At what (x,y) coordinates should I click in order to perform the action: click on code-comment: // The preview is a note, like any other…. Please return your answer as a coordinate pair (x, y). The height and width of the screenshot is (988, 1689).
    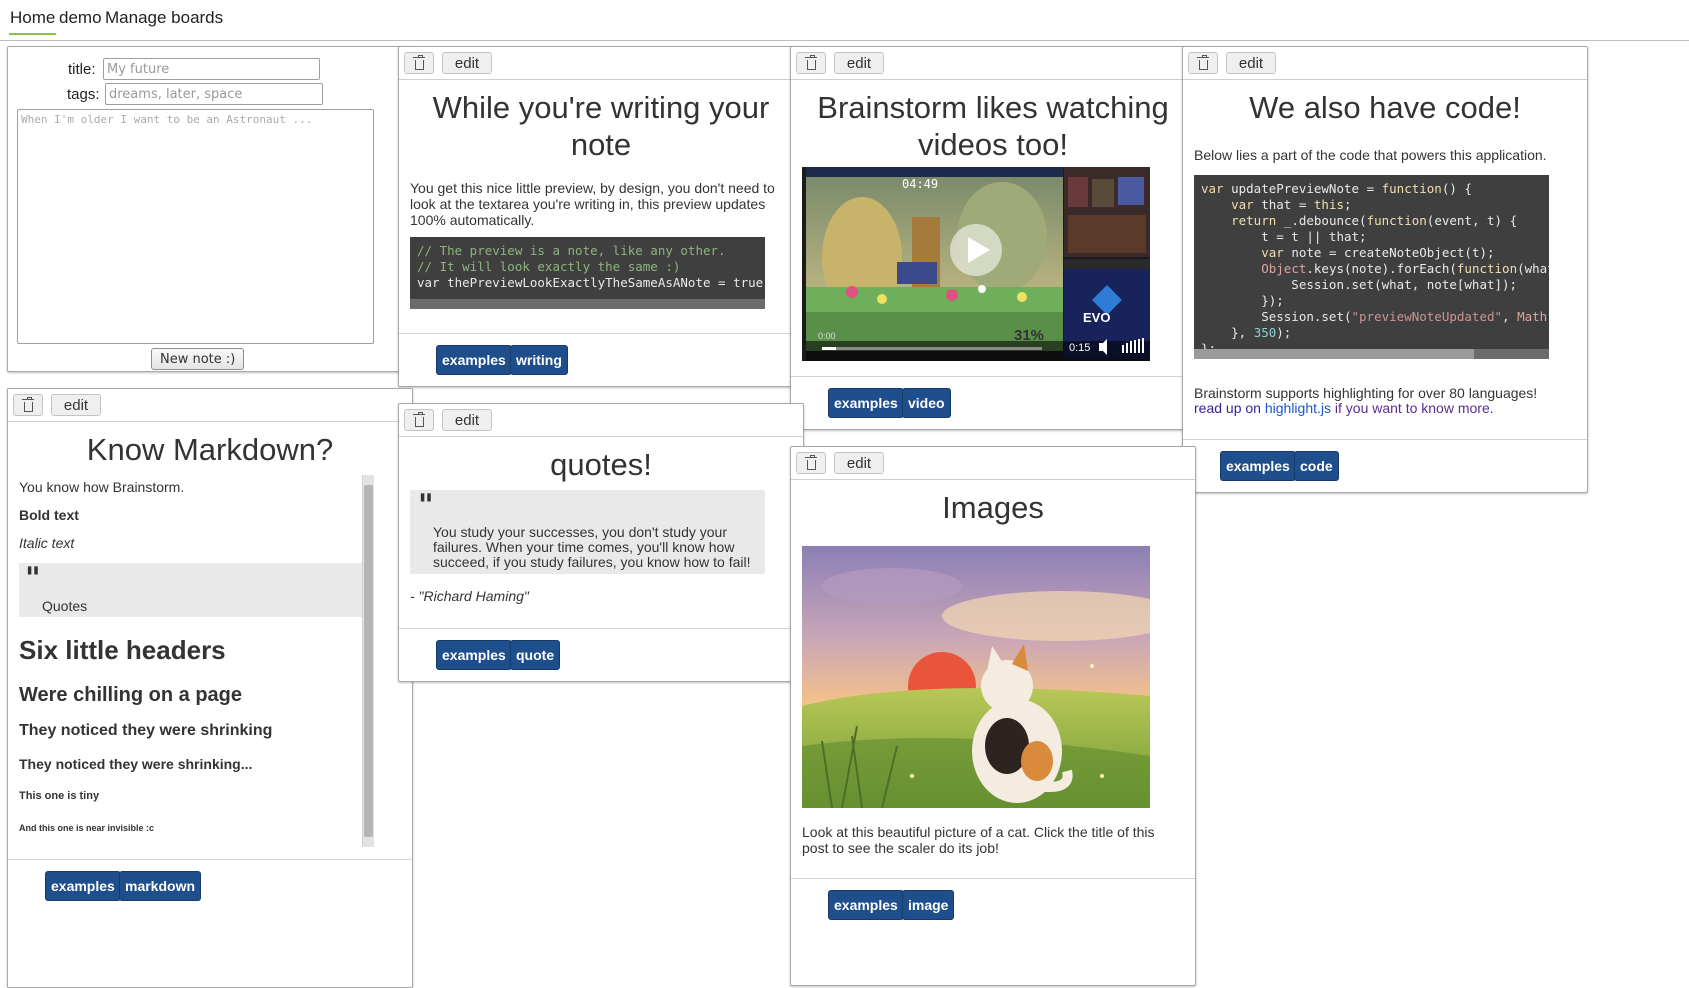
    Looking at the image, I should click on (571, 250).